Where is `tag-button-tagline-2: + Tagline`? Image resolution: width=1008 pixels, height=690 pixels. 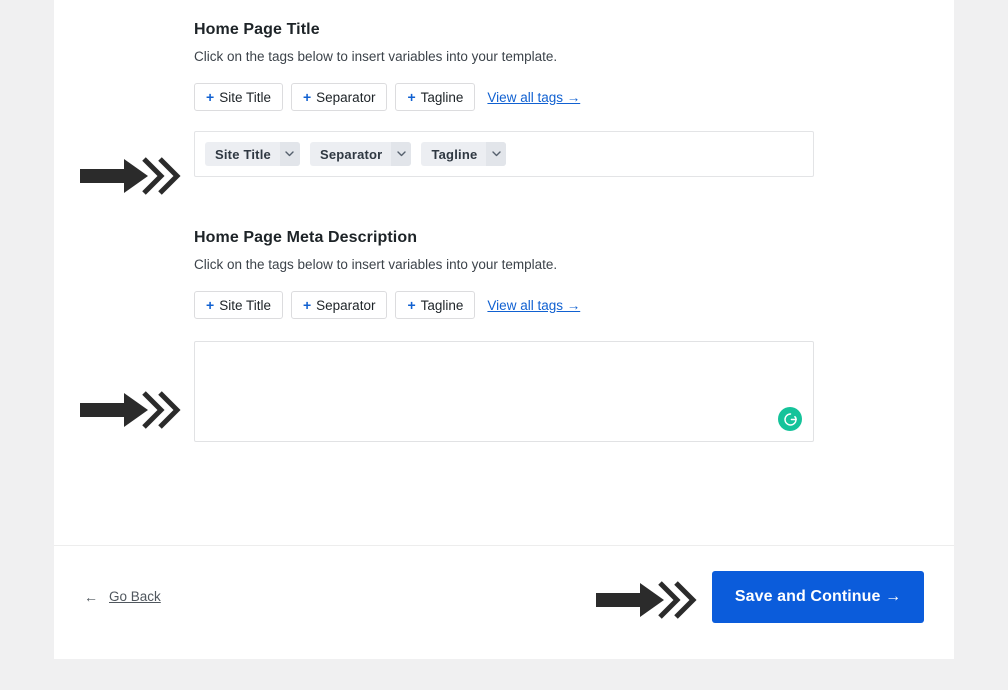
tag-button-tagline-2: + Tagline is located at coordinates (435, 305).